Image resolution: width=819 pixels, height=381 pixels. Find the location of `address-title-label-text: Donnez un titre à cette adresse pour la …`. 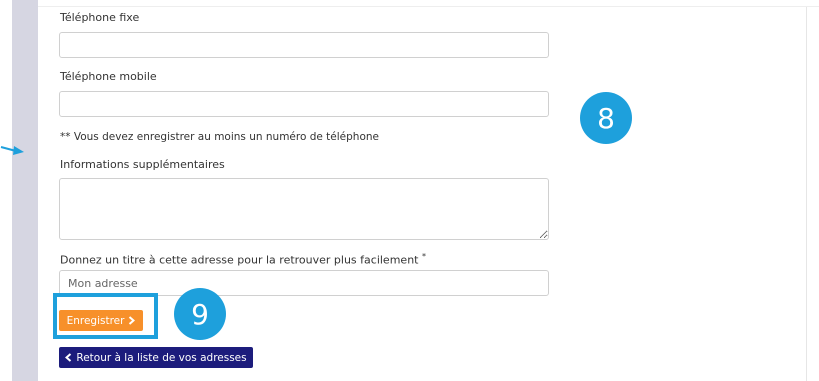

address-title-label-text: Donnez un titre à cette adresse pour la … is located at coordinates (239, 260).